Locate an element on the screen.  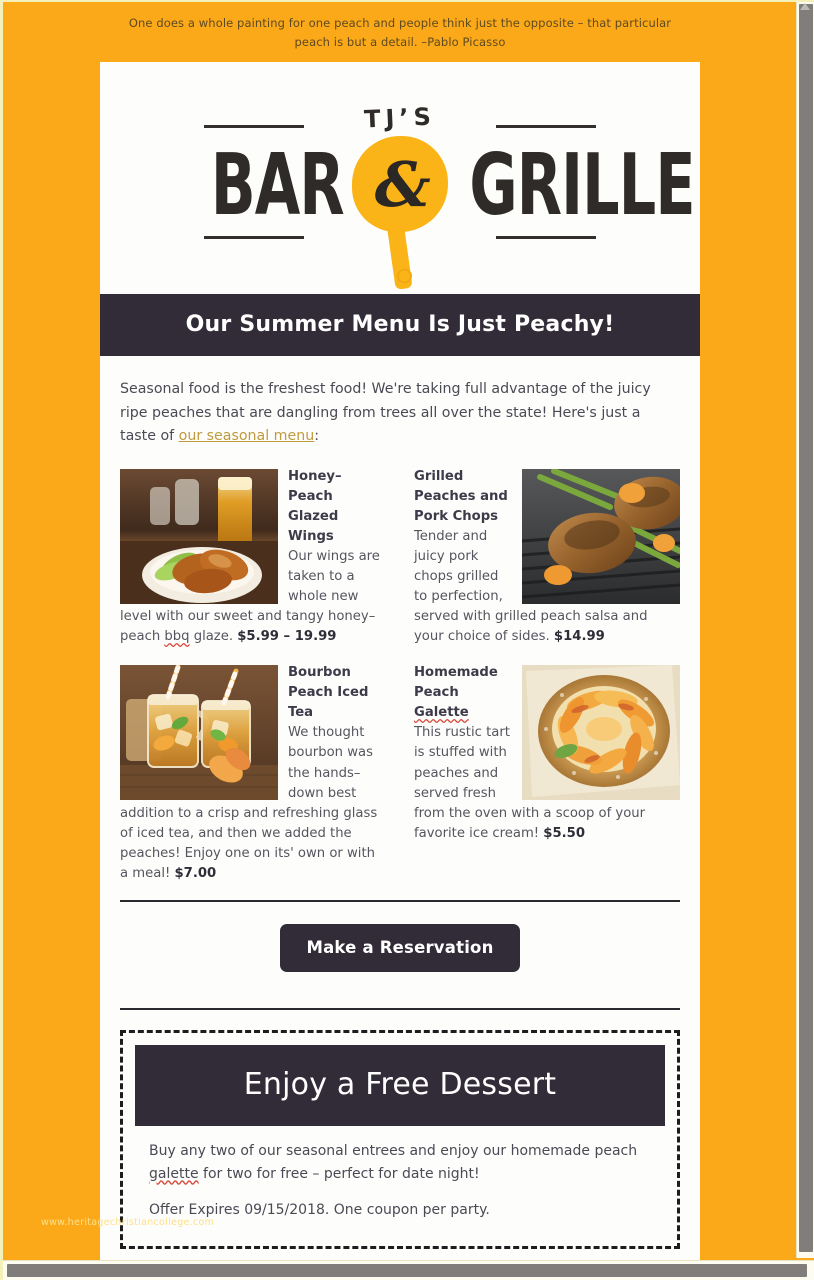
logo-block: TJ’S BAR & GRILLE is located at coordinates (400, 178).